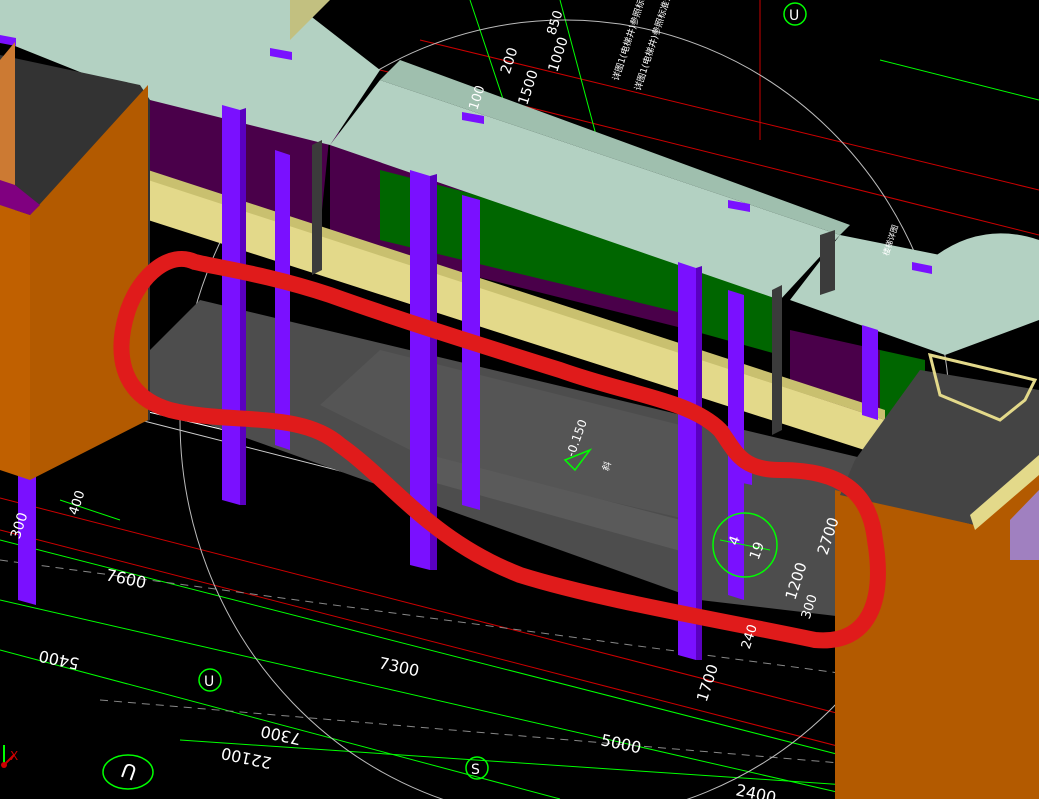  I want to click on axis-bubble-u-mid: U, so click(209, 682).